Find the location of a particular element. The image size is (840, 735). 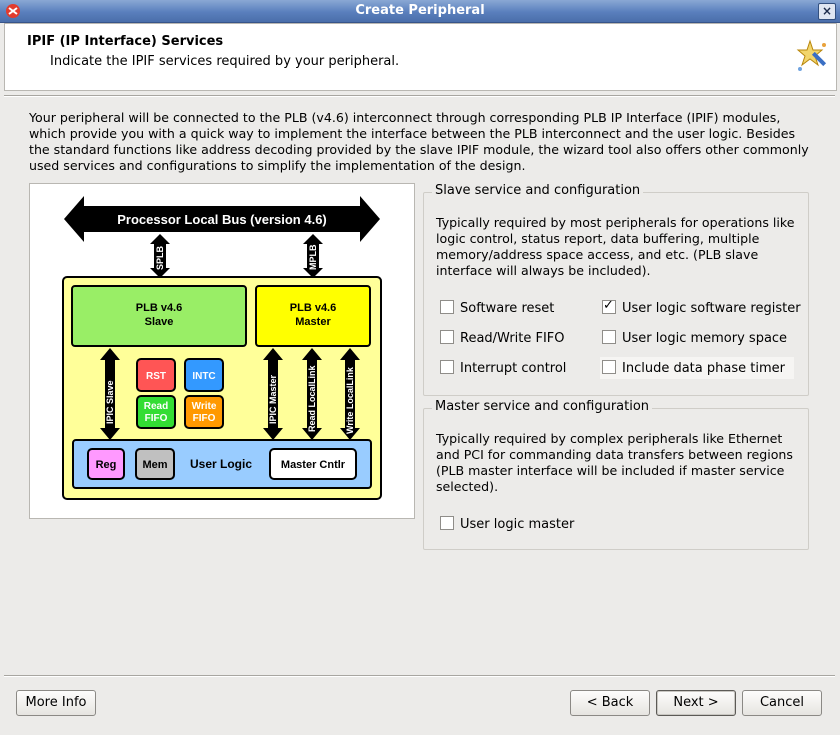

read-locallink-label: Read LocalLink is located at coordinates (312, 398).